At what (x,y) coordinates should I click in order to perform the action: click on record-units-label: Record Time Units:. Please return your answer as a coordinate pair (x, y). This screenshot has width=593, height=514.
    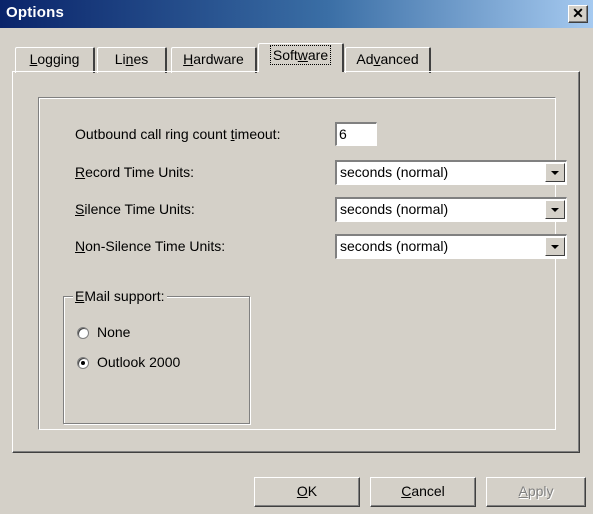
    Looking at the image, I should click on (134, 172).